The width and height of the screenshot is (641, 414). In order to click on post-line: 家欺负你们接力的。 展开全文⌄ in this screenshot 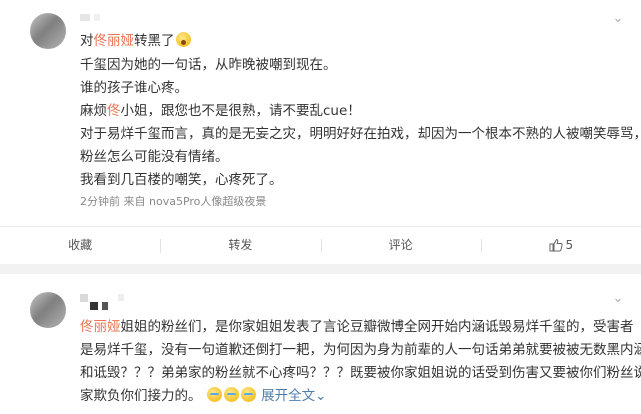, I will do `click(203, 396)`.